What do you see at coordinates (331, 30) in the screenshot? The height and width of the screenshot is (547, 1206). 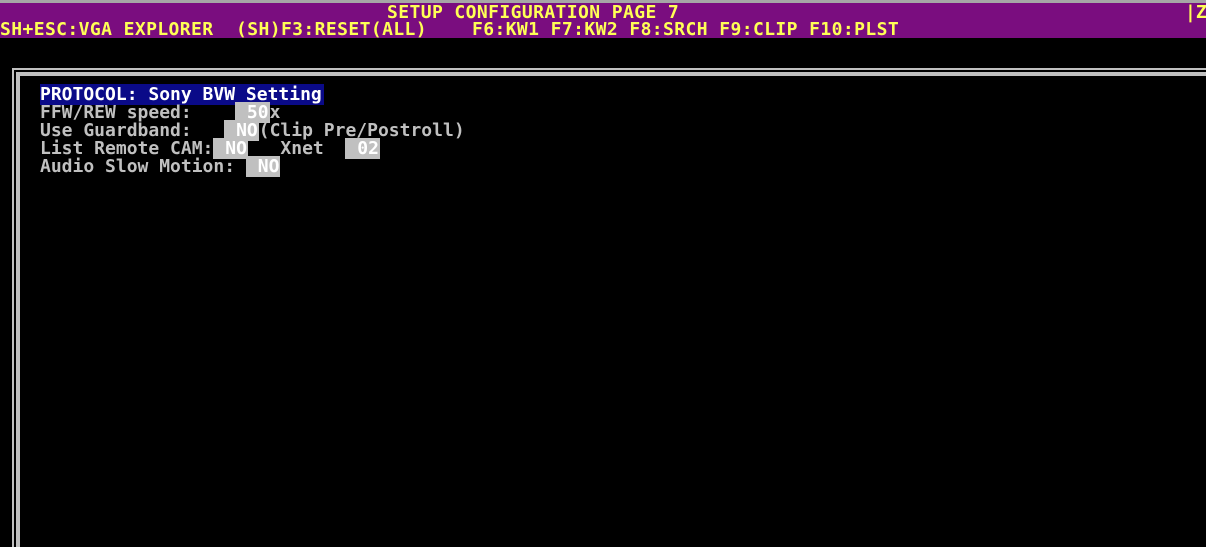 I see `hotkey-reset-all: (SH)F3:RESET(ALL)` at bounding box center [331, 30].